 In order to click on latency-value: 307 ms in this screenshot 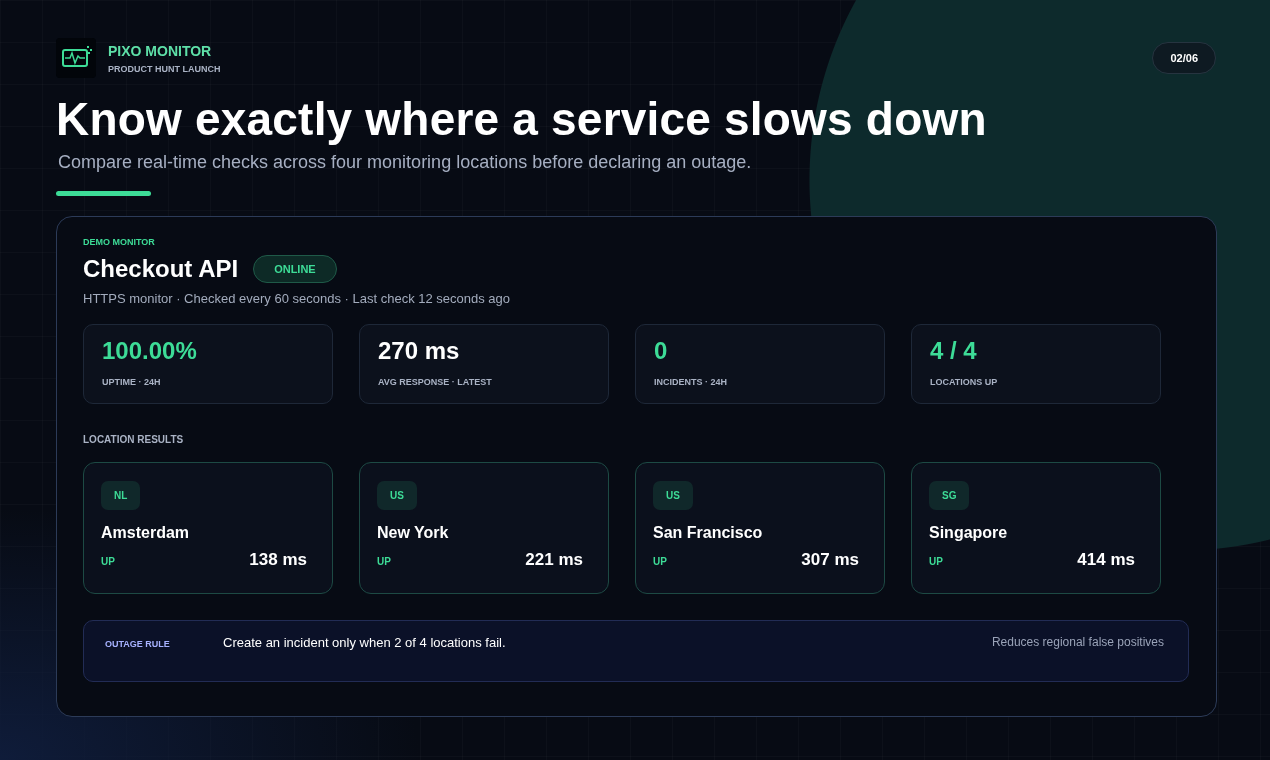, I will do `click(830, 560)`.